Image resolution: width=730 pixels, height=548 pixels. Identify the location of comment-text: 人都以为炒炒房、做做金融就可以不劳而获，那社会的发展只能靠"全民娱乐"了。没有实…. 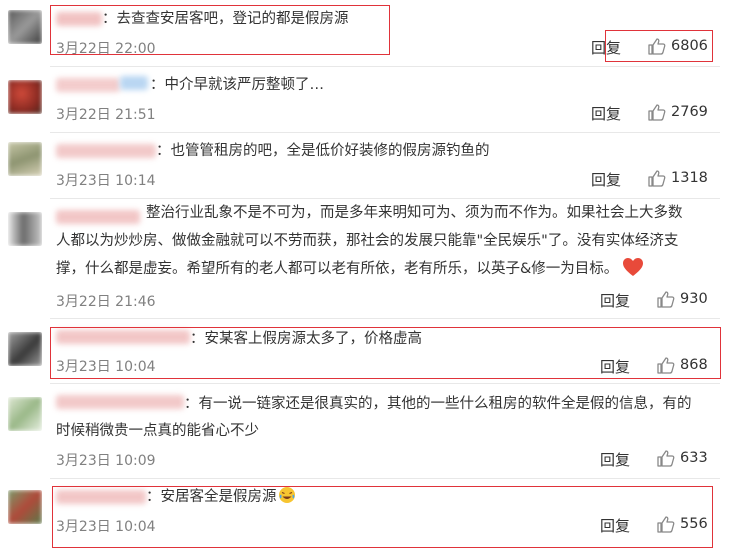
(367, 241).